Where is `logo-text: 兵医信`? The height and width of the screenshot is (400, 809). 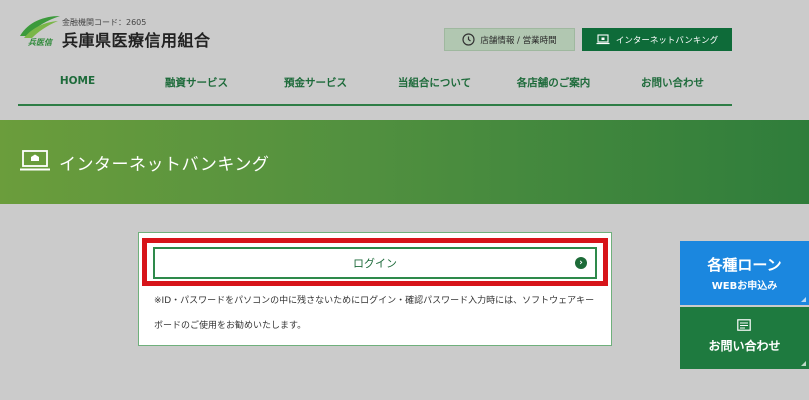
logo-text: 兵医信 is located at coordinates (41, 42).